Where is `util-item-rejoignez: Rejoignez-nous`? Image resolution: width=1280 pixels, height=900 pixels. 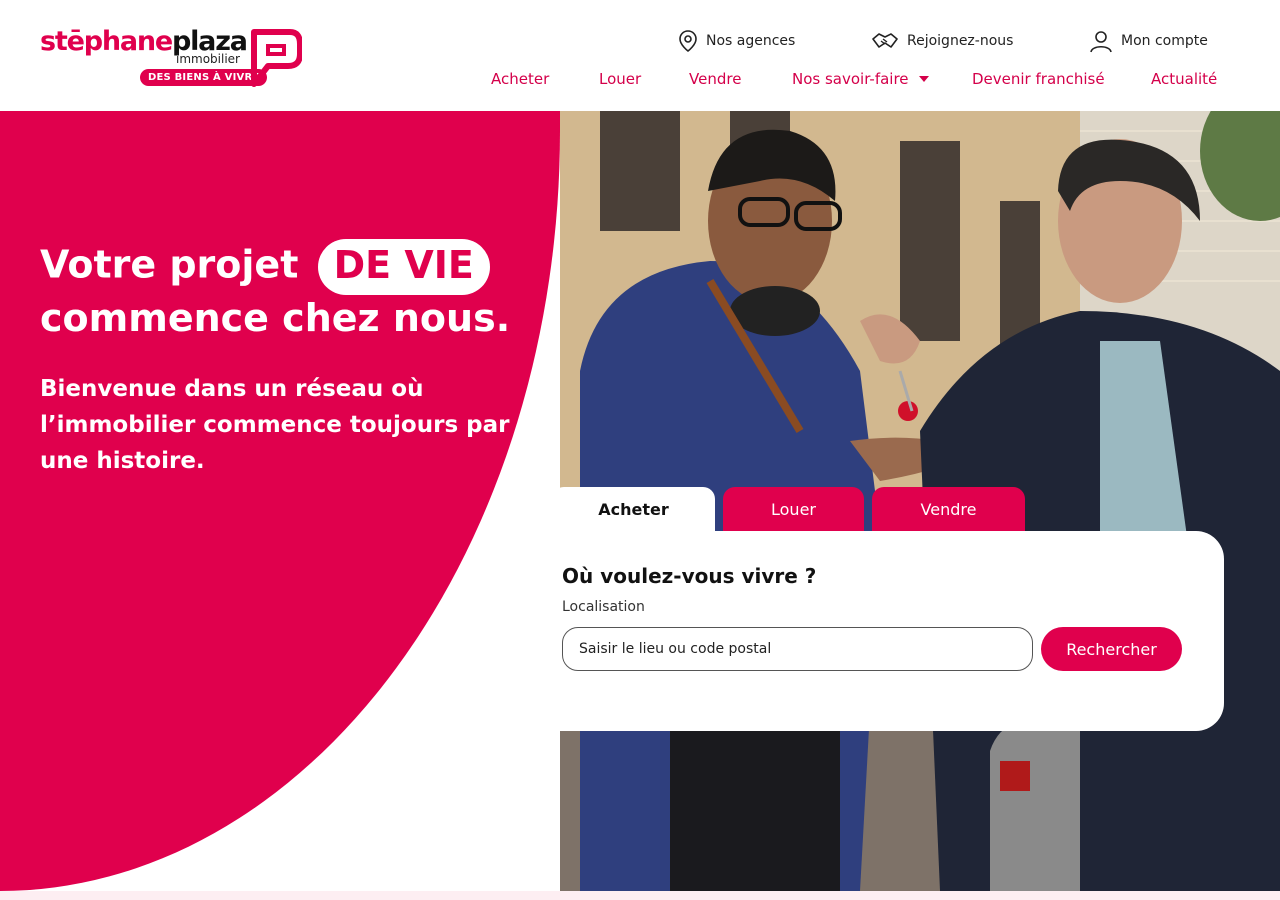
util-item-rejoignez: Rejoignez-nous is located at coordinates (942, 41).